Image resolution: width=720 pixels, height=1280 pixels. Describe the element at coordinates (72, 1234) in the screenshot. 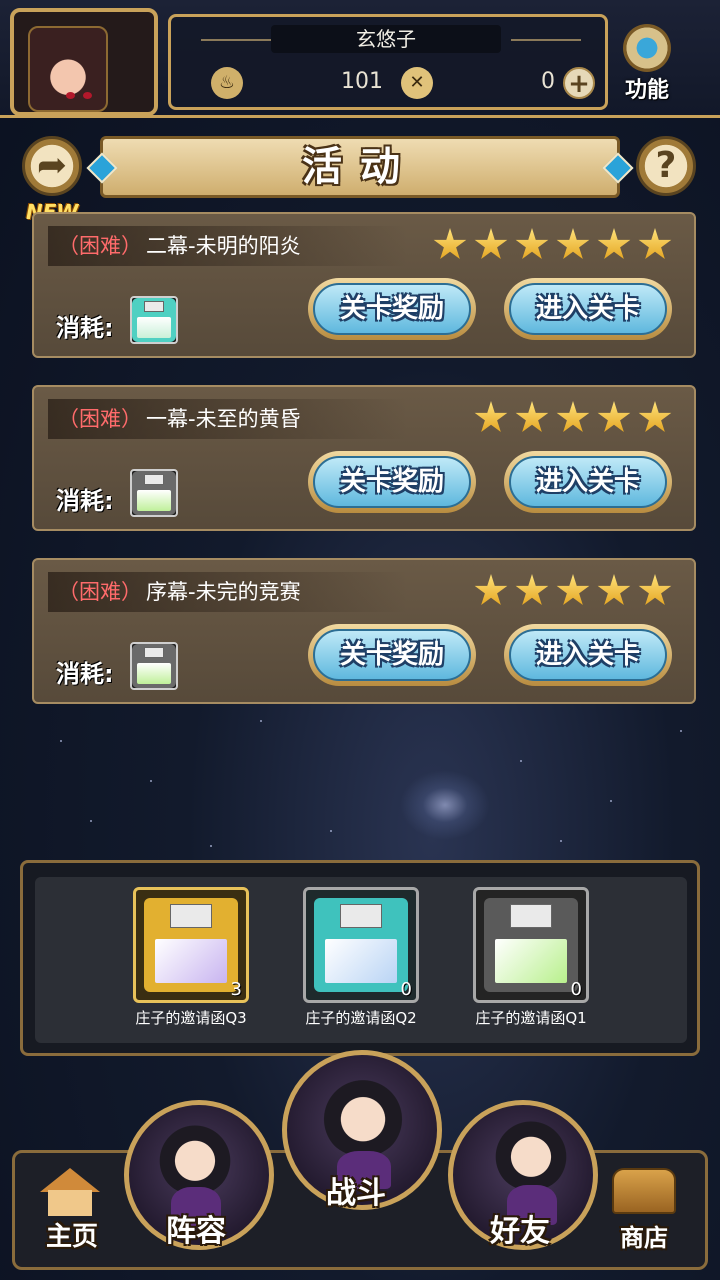

I see `nav-home-label: 主页` at that location.